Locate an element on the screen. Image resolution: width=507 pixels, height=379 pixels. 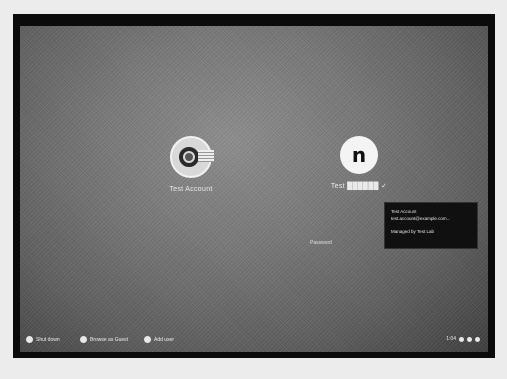
tooltip-name: Test Account is located at coordinates (404, 211).